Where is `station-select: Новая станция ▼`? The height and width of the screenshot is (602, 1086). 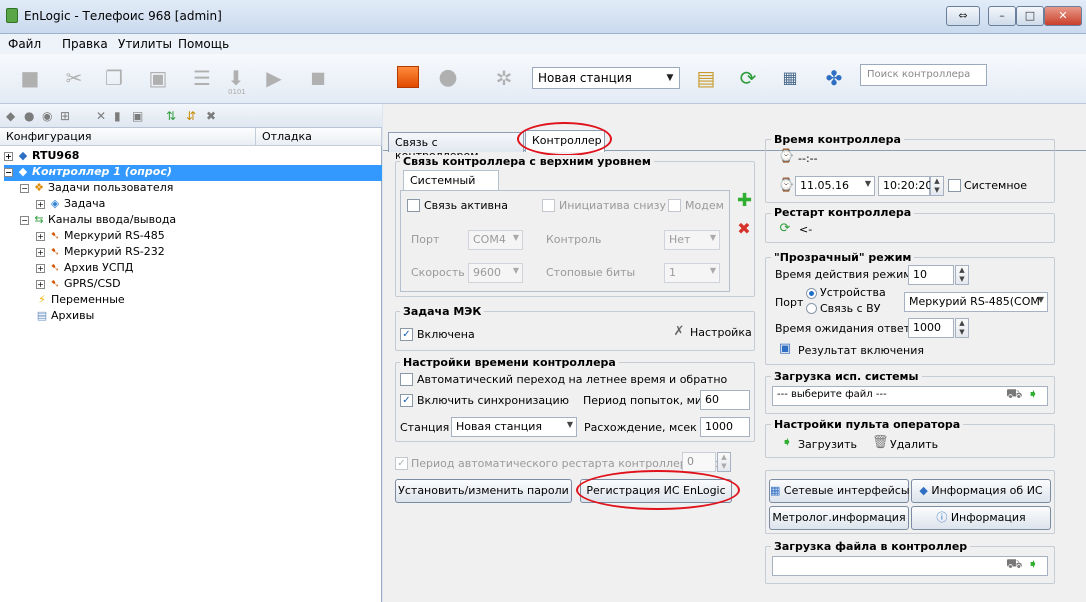
station-select: Новая станция ▼ is located at coordinates (514, 427).